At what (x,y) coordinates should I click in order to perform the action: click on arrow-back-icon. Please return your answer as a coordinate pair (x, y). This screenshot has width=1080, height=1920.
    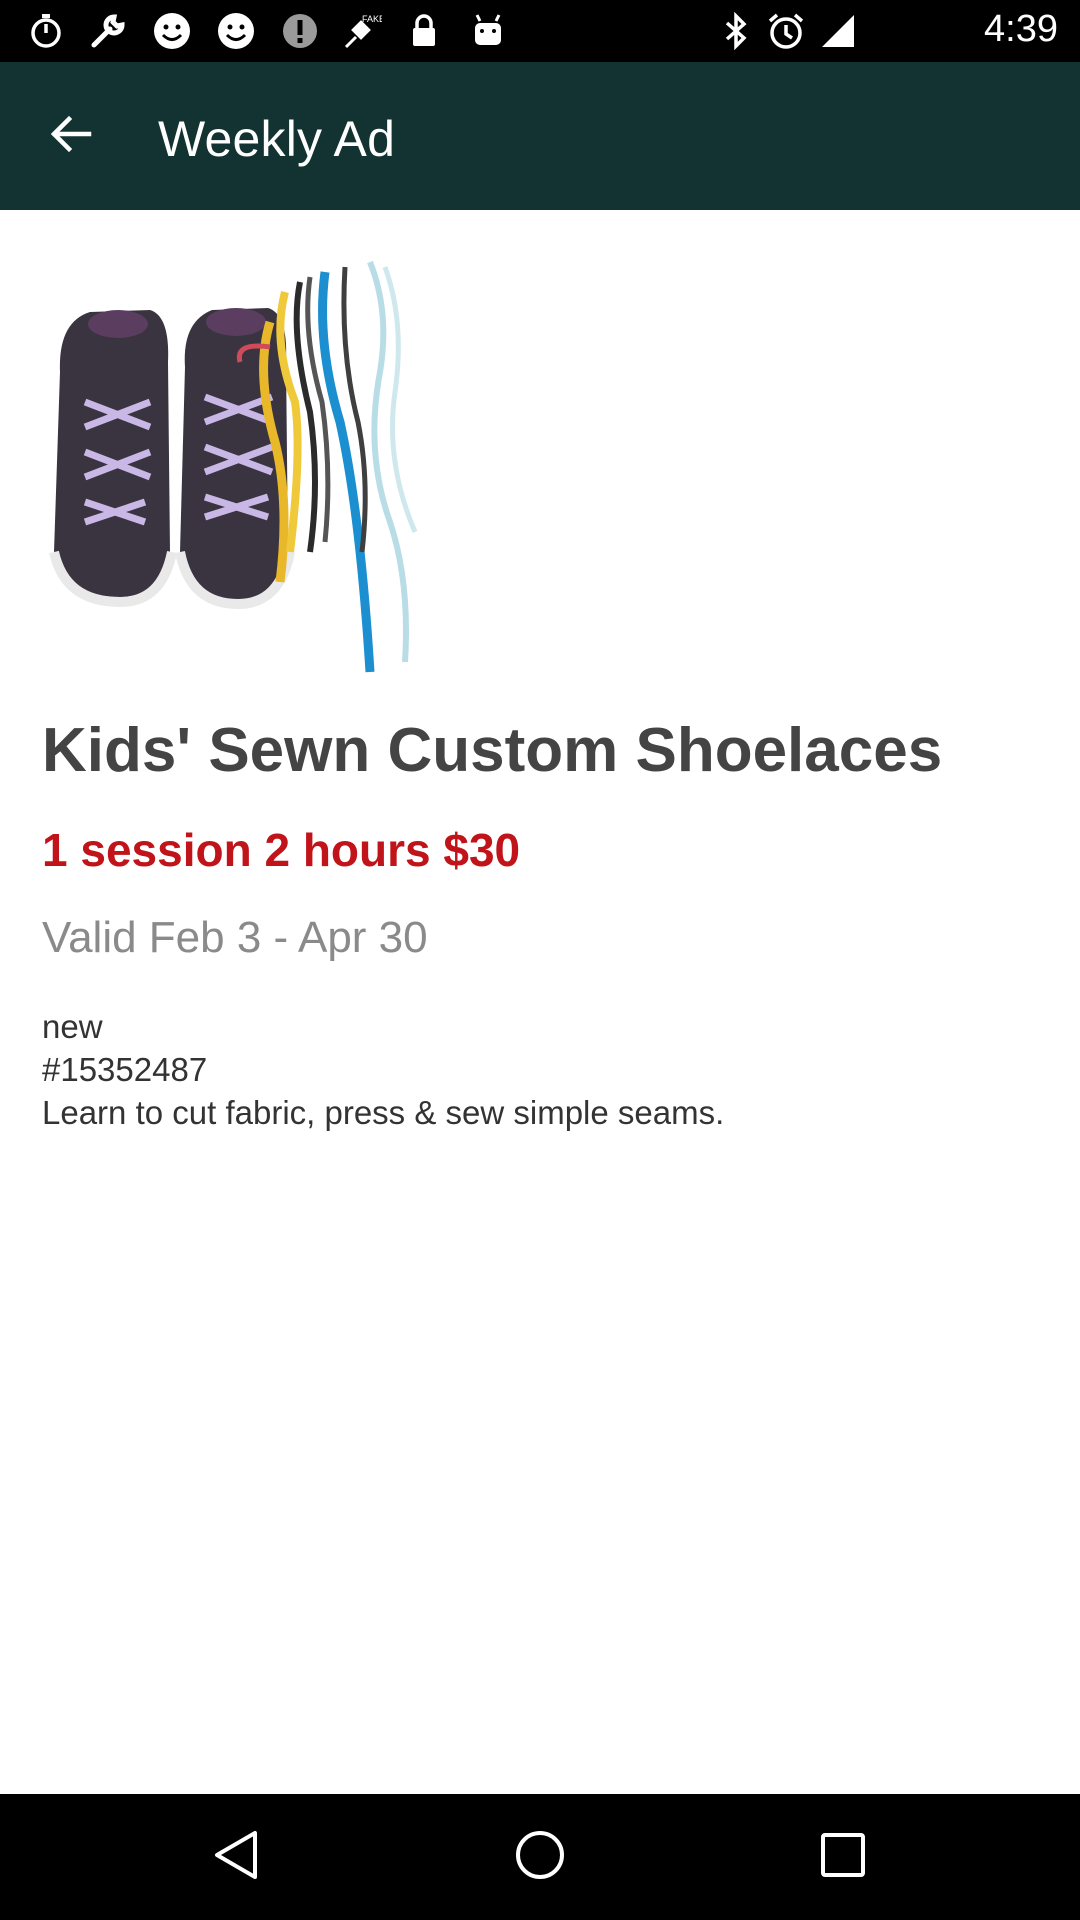
    Looking at the image, I should click on (70, 136).